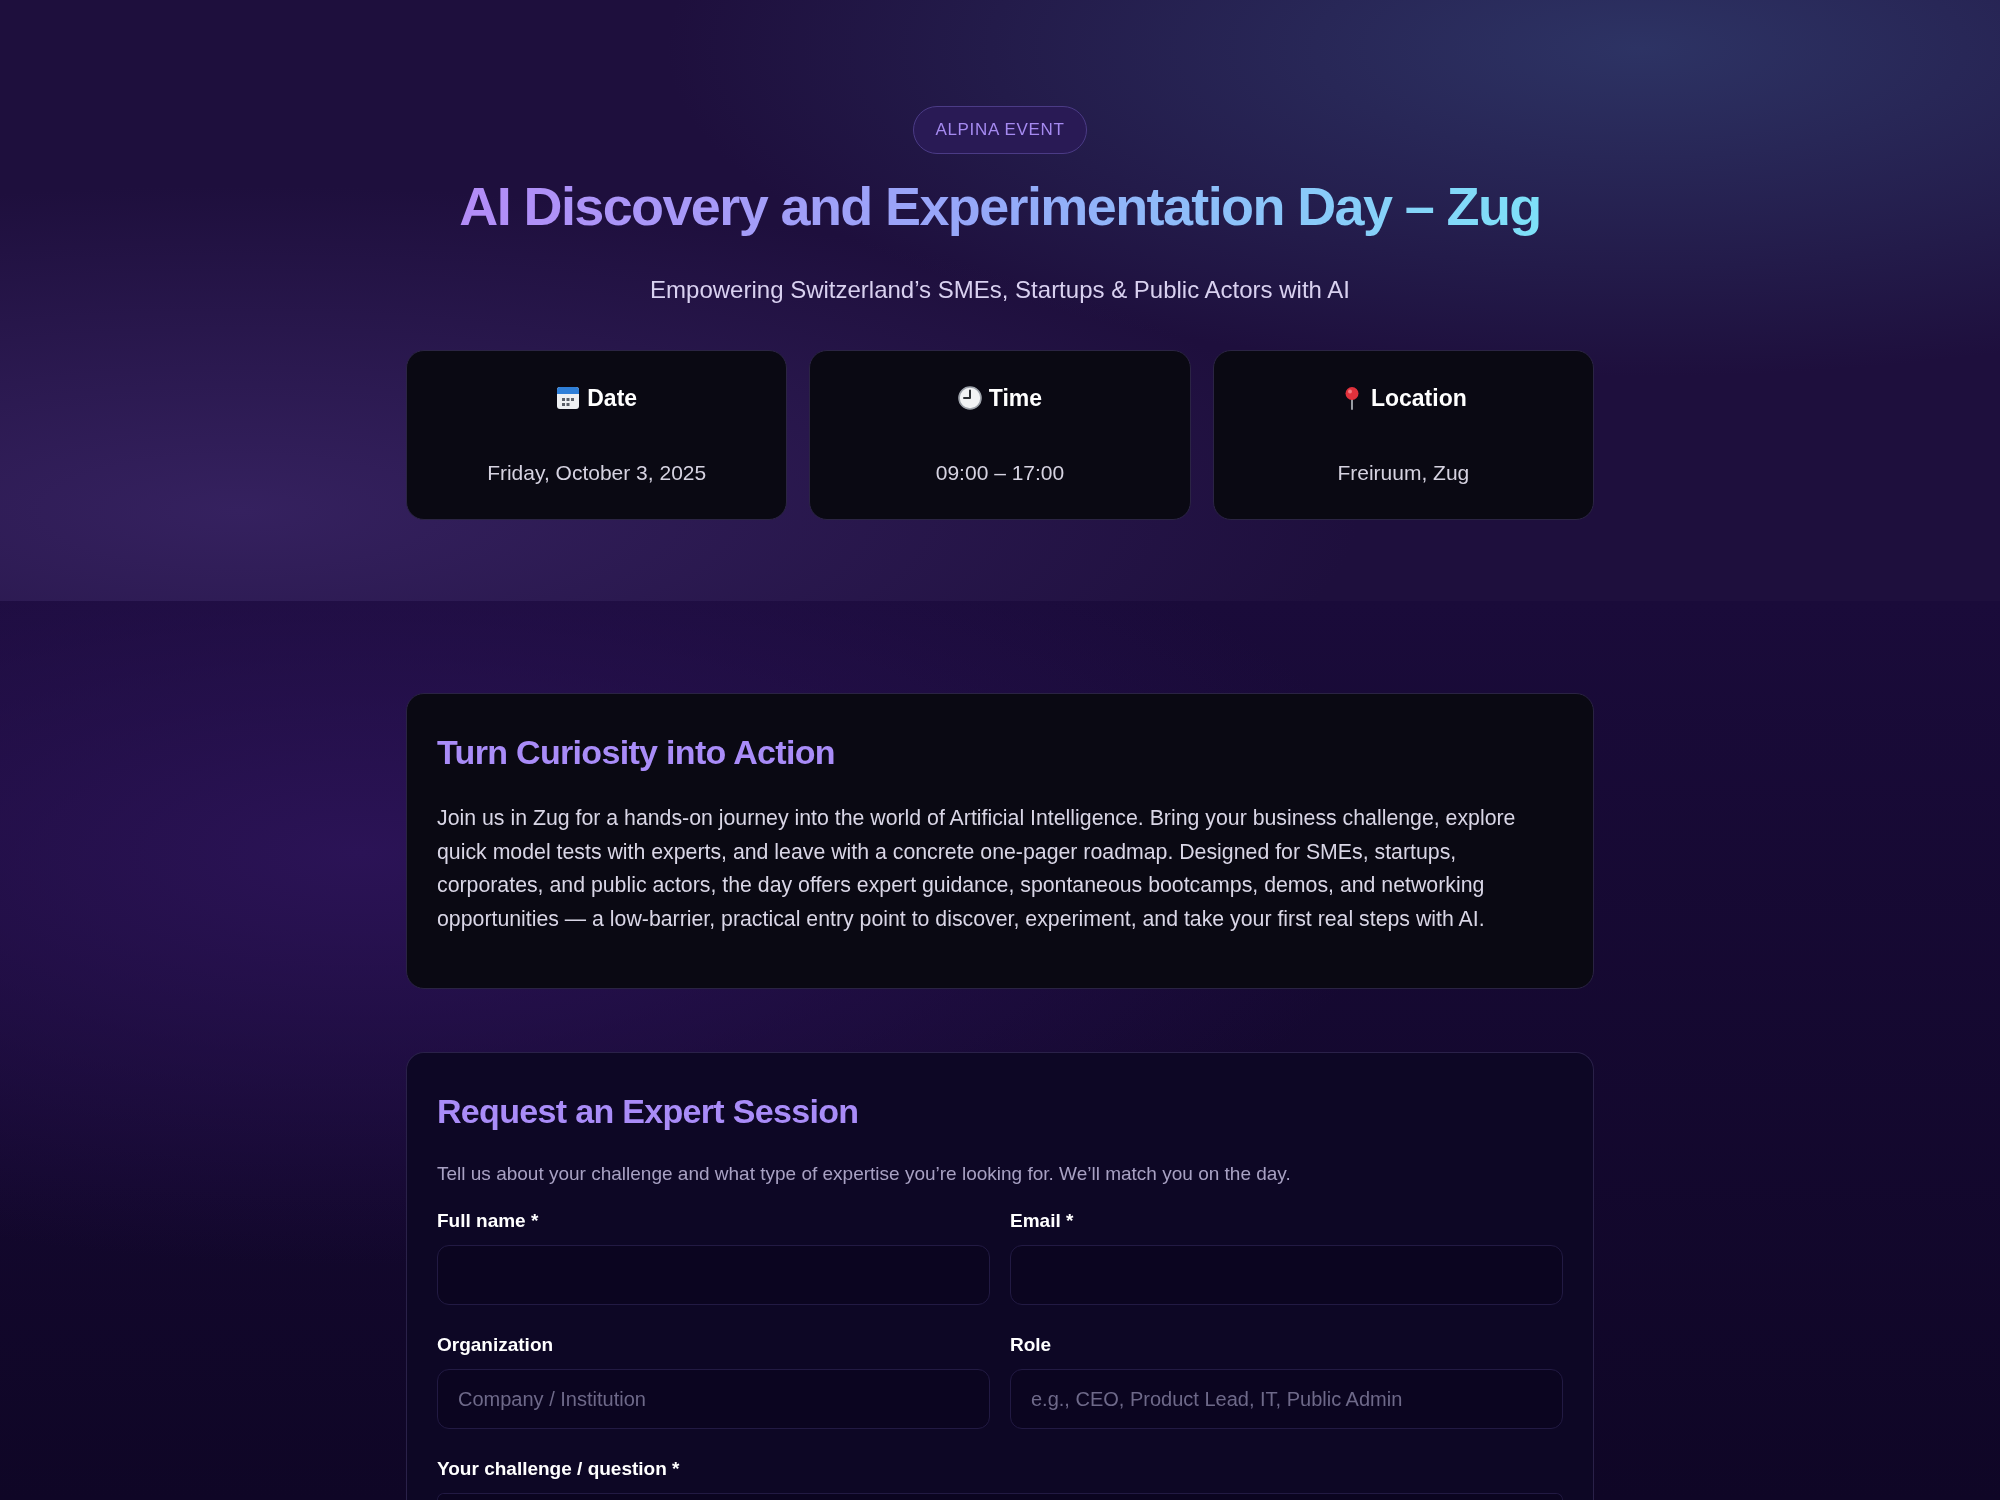 This screenshot has height=1500, width=2000. What do you see at coordinates (977, 869) in the screenshot?
I see `intro-paragraph: Join us in Zug for a hands-on journey into the world of Artificial Intelligence. Bring your business challenge, explore quick model tests with experts, and leave with a concrete one-pager roadmap. Designed for SMEs, startups, corporates, and public actors, the day offers expert guidance, spontaneous bootcamps, demos, and networking opportunities — a low-barrier, practical entry point to discover, experiment, and take your first real steps with AI.` at bounding box center [977, 869].